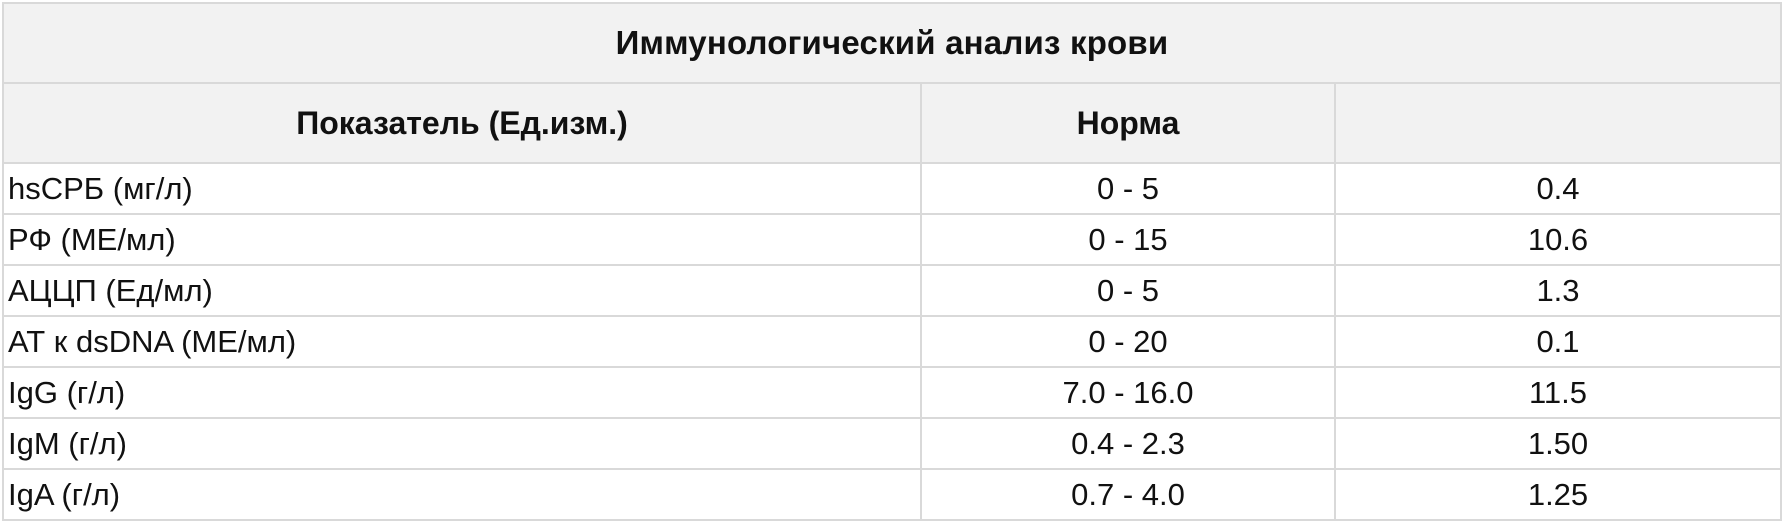 The height and width of the screenshot is (523, 1783). I want to click on table-row: IgG (г/л) 7.0 - 16.0 11.5, so click(892, 392).